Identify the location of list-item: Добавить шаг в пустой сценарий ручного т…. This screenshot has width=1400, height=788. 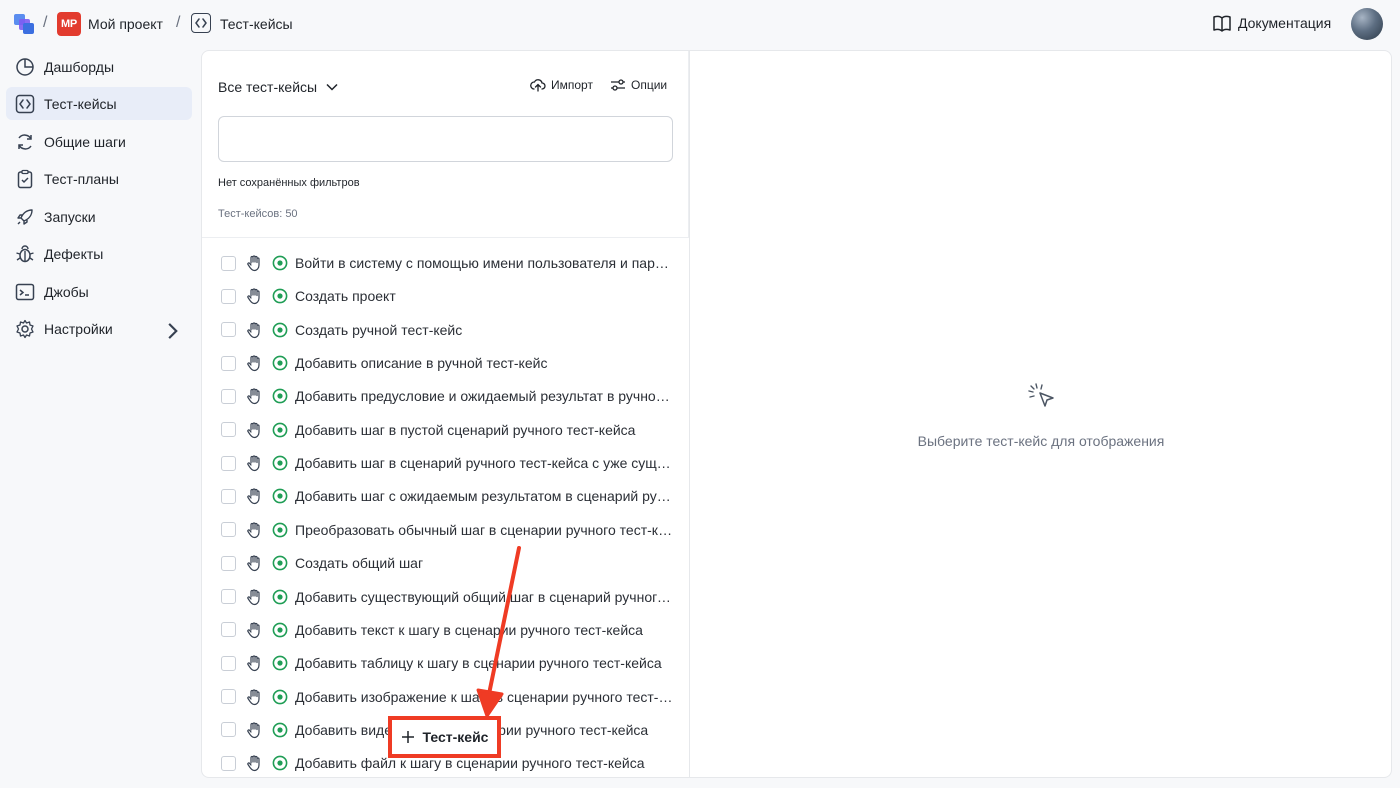
(448, 430).